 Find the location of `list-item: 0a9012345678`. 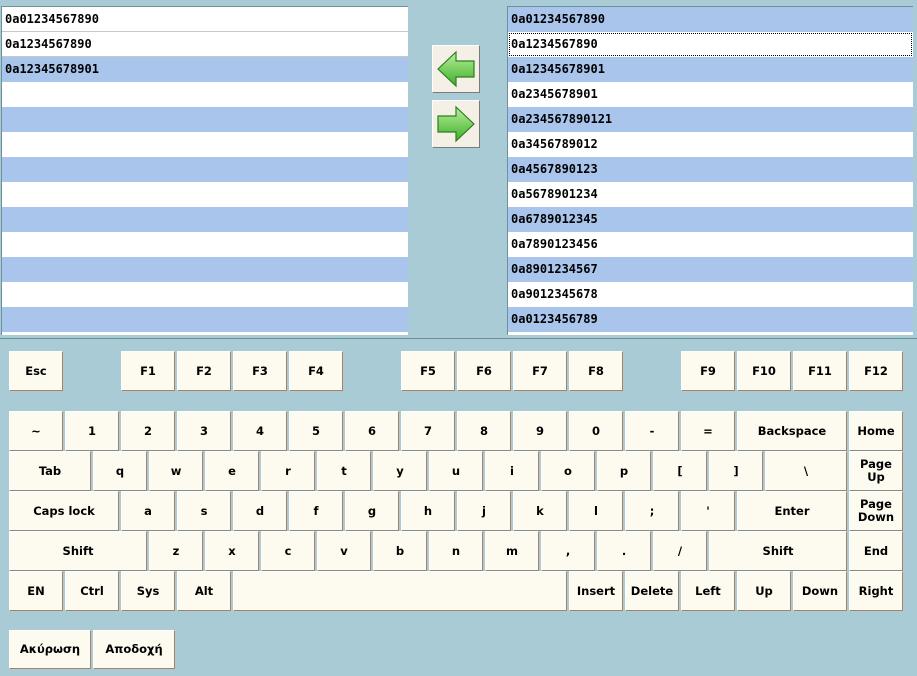

list-item: 0a9012345678 is located at coordinates (710, 294).